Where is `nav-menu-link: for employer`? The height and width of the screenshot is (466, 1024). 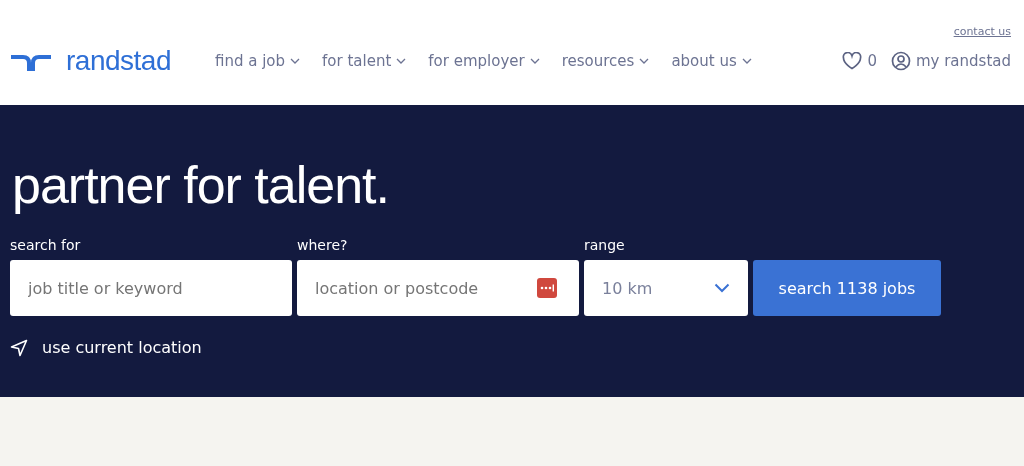 nav-menu-link: for employer is located at coordinates (484, 61).